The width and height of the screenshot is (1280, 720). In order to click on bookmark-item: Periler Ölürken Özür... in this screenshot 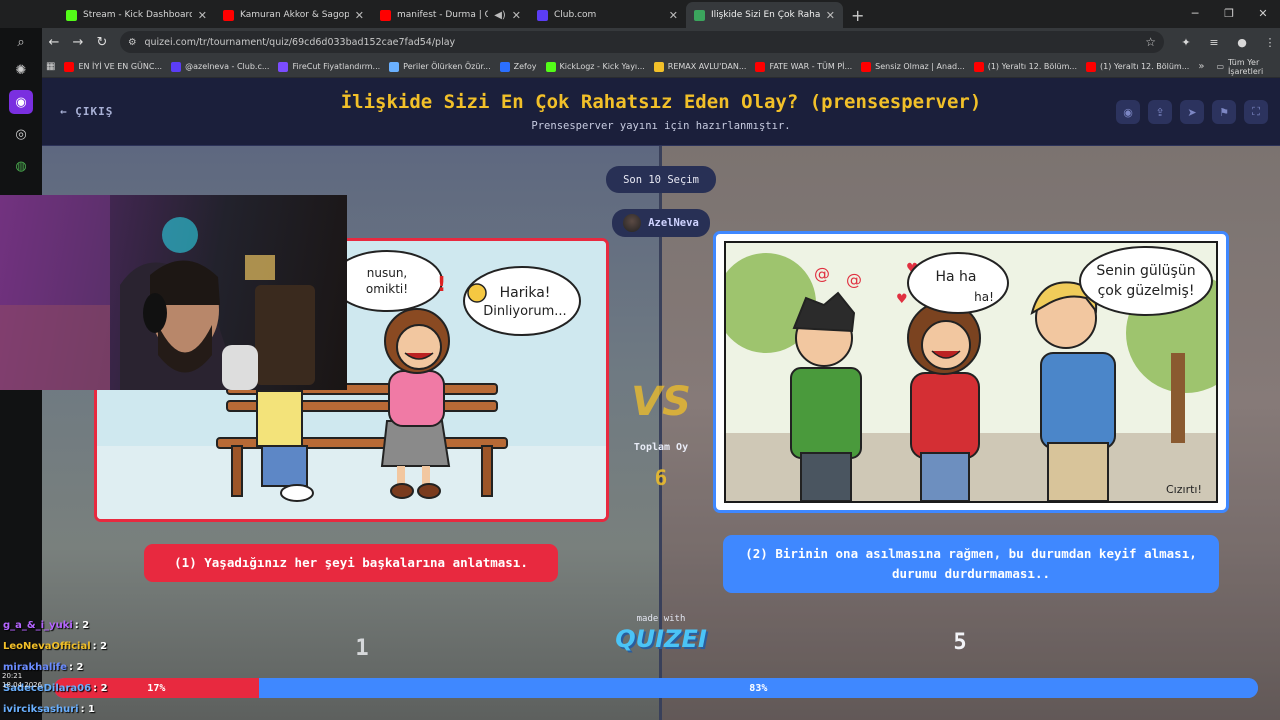, I will do `click(440, 66)`.